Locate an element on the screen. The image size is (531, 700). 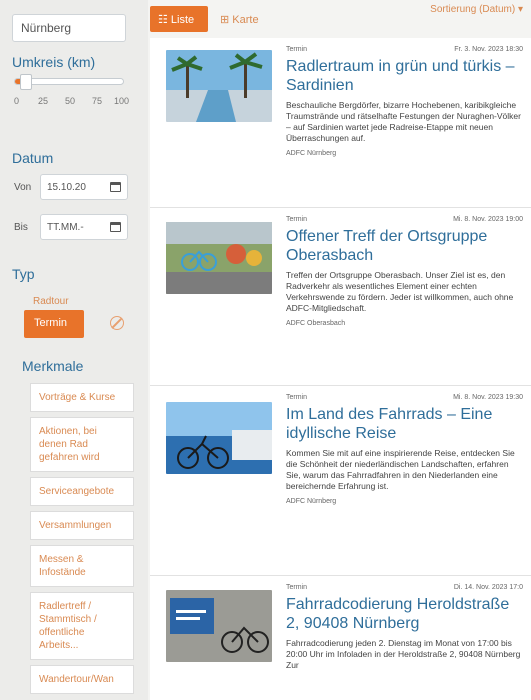
event-title: Offener Treff der Ortsgruppe Oberasbach is located at coordinates (404, 246).